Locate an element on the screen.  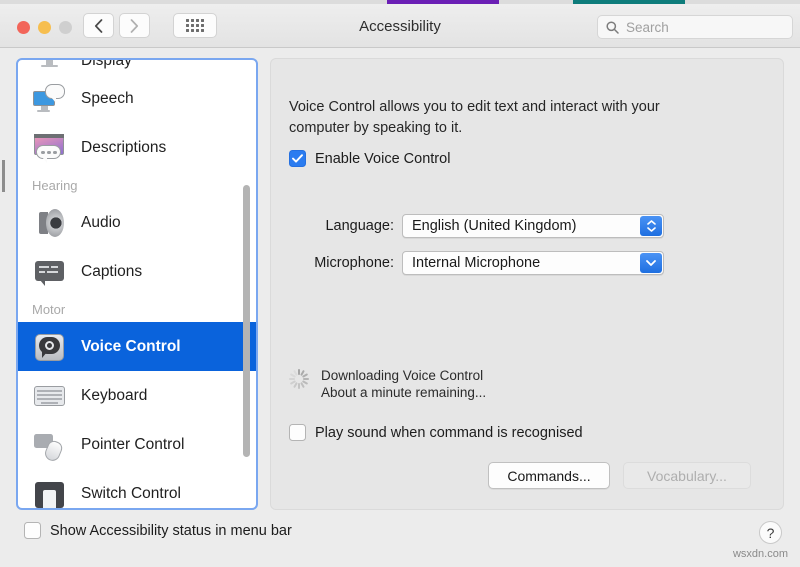
enable-voice-control-checkbox is located at coordinates (297, 158).